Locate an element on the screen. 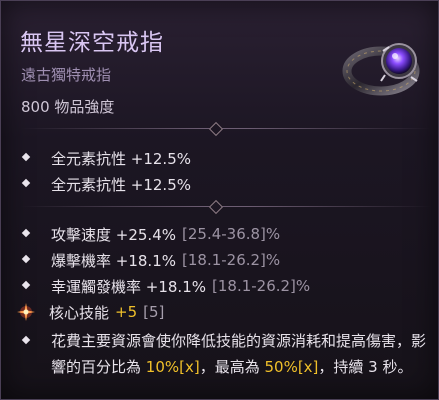 This screenshot has height=400, width=439. unique-power-part: ，最高為 is located at coordinates (232, 367).